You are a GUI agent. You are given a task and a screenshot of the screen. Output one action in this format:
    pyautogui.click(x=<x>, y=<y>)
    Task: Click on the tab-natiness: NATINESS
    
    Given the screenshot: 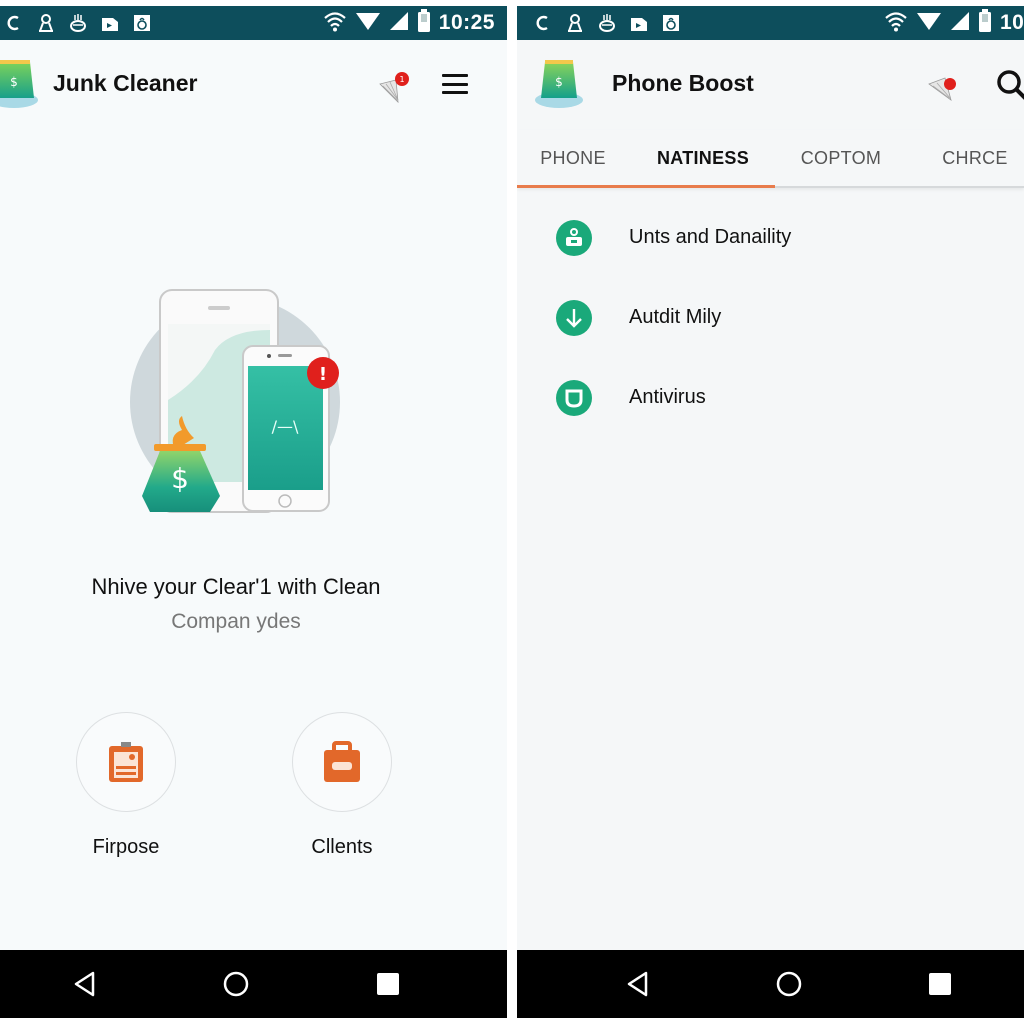 What is the action you would take?
    pyautogui.click(x=703, y=158)
    